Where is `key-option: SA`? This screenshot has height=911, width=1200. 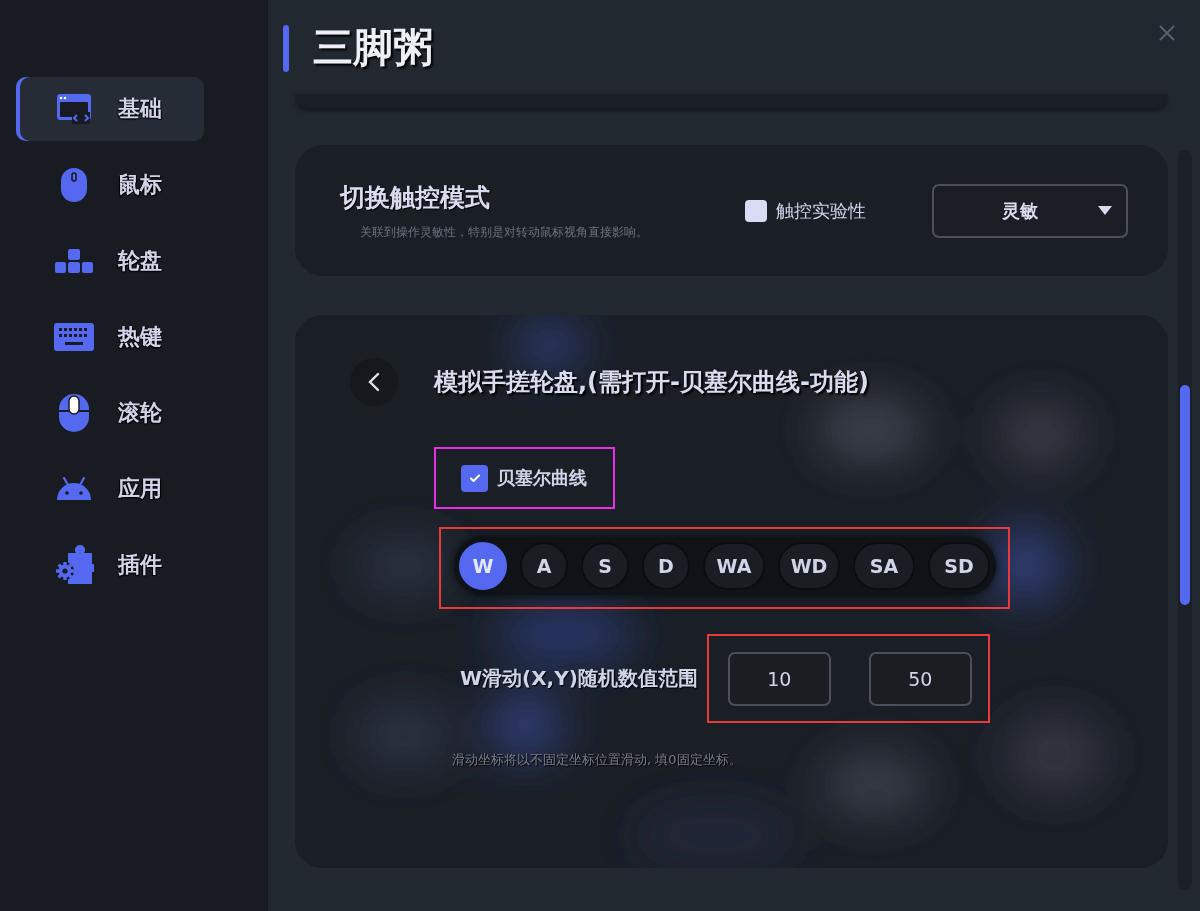 key-option: SA is located at coordinates (884, 566).